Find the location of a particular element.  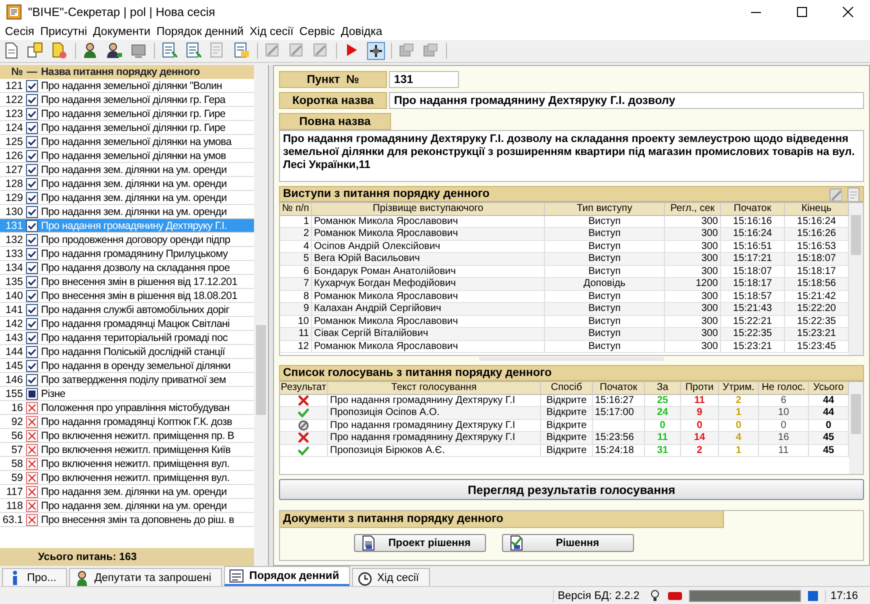

column-header: № is located at coordinates (17, 72).